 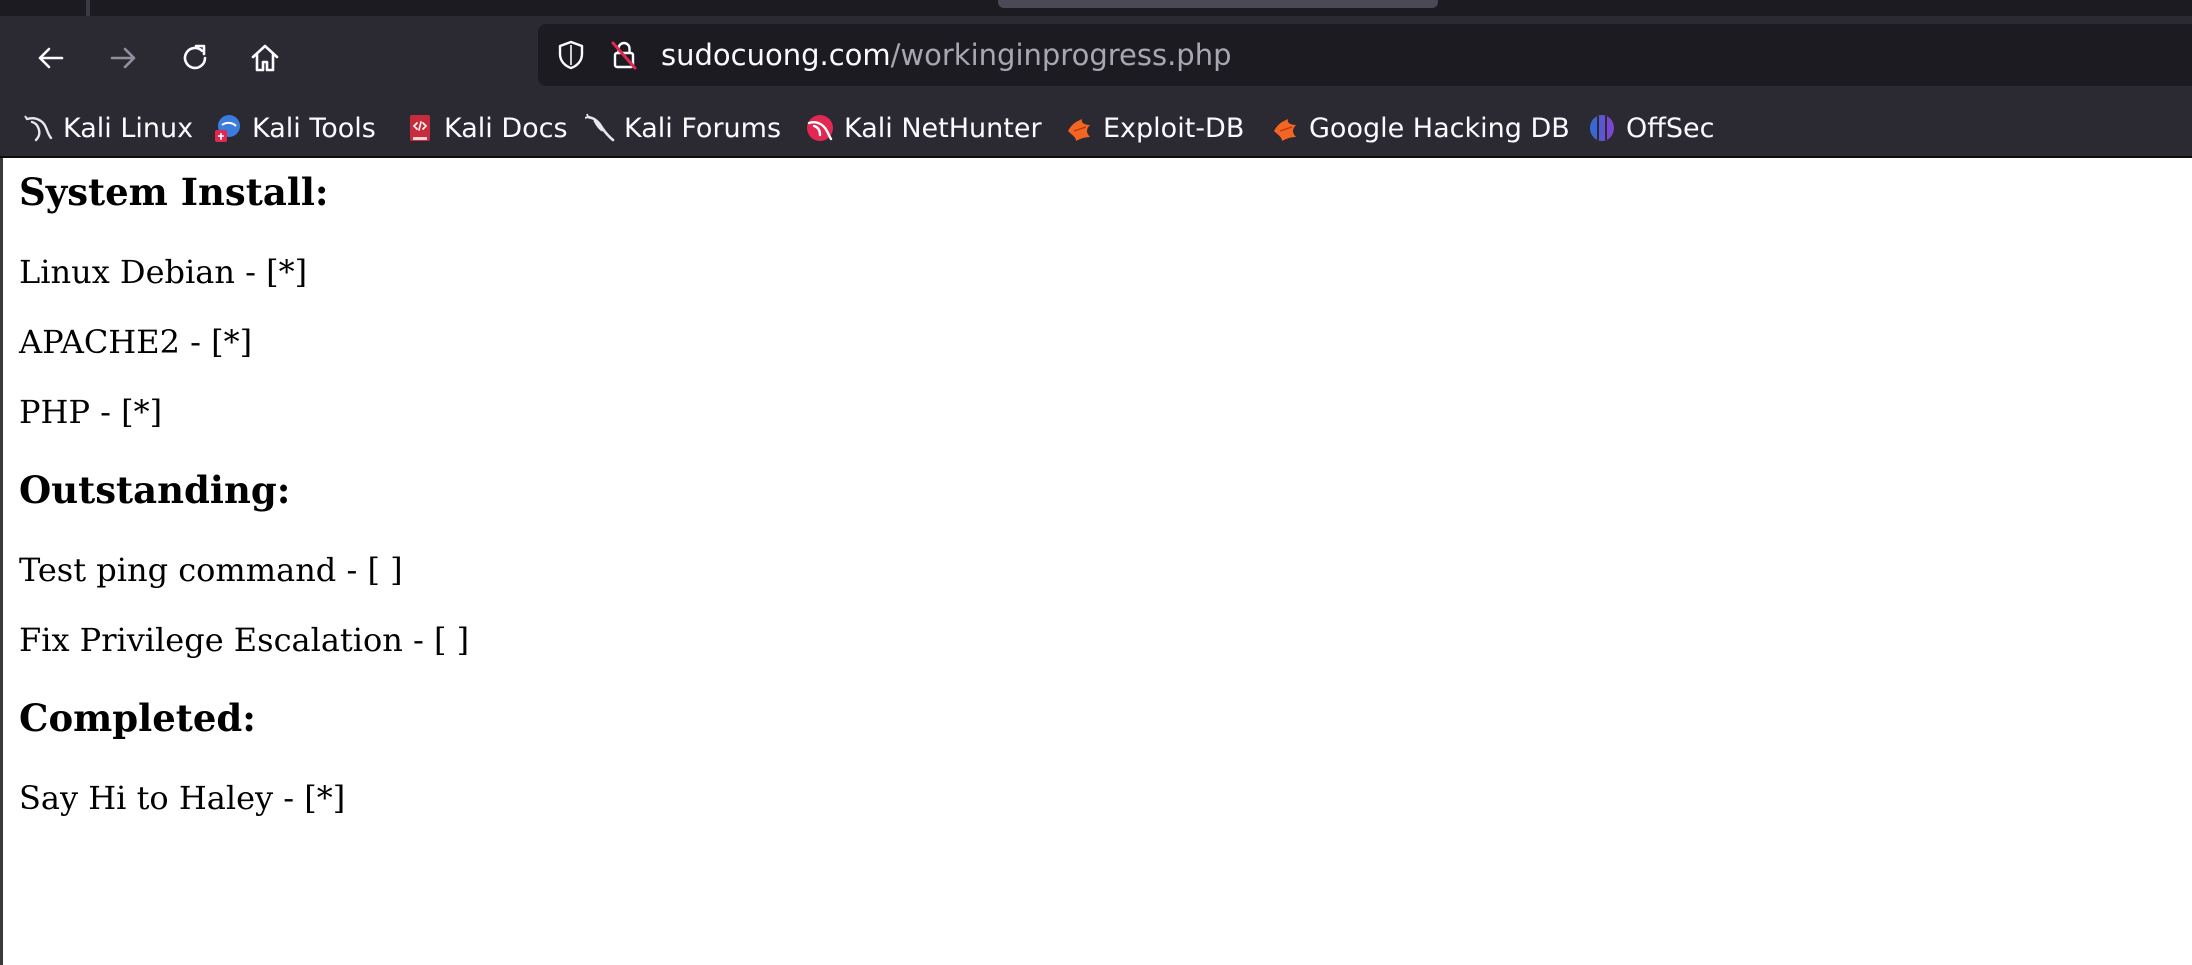 I want to click on url-text: sudocuong.com/workinginprogress.php, so click(x=946, y=55).